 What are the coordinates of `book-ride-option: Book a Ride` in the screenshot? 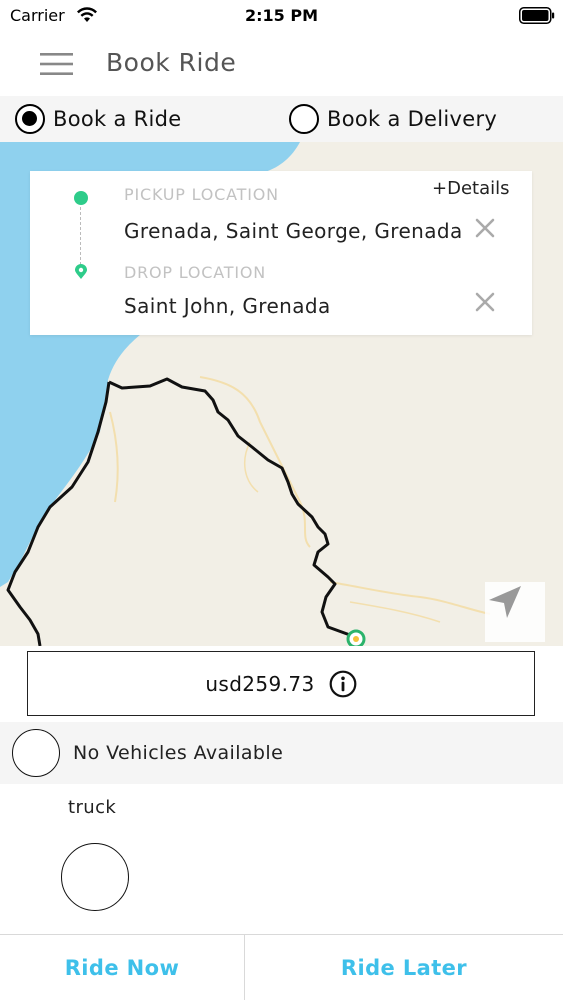 It's located at (98, 119).